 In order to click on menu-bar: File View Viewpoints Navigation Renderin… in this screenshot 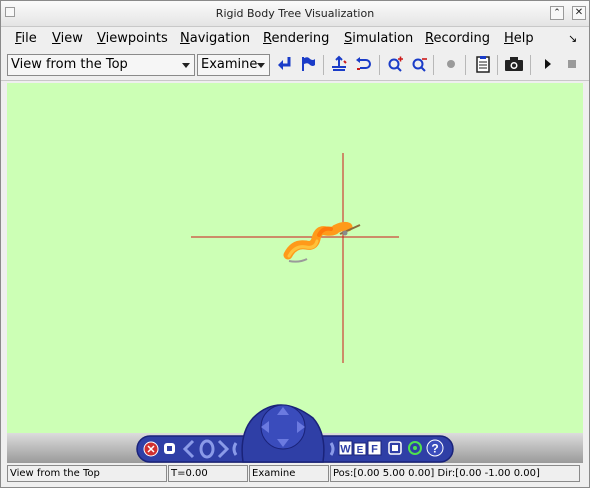, I will do `click(295, 39)`.